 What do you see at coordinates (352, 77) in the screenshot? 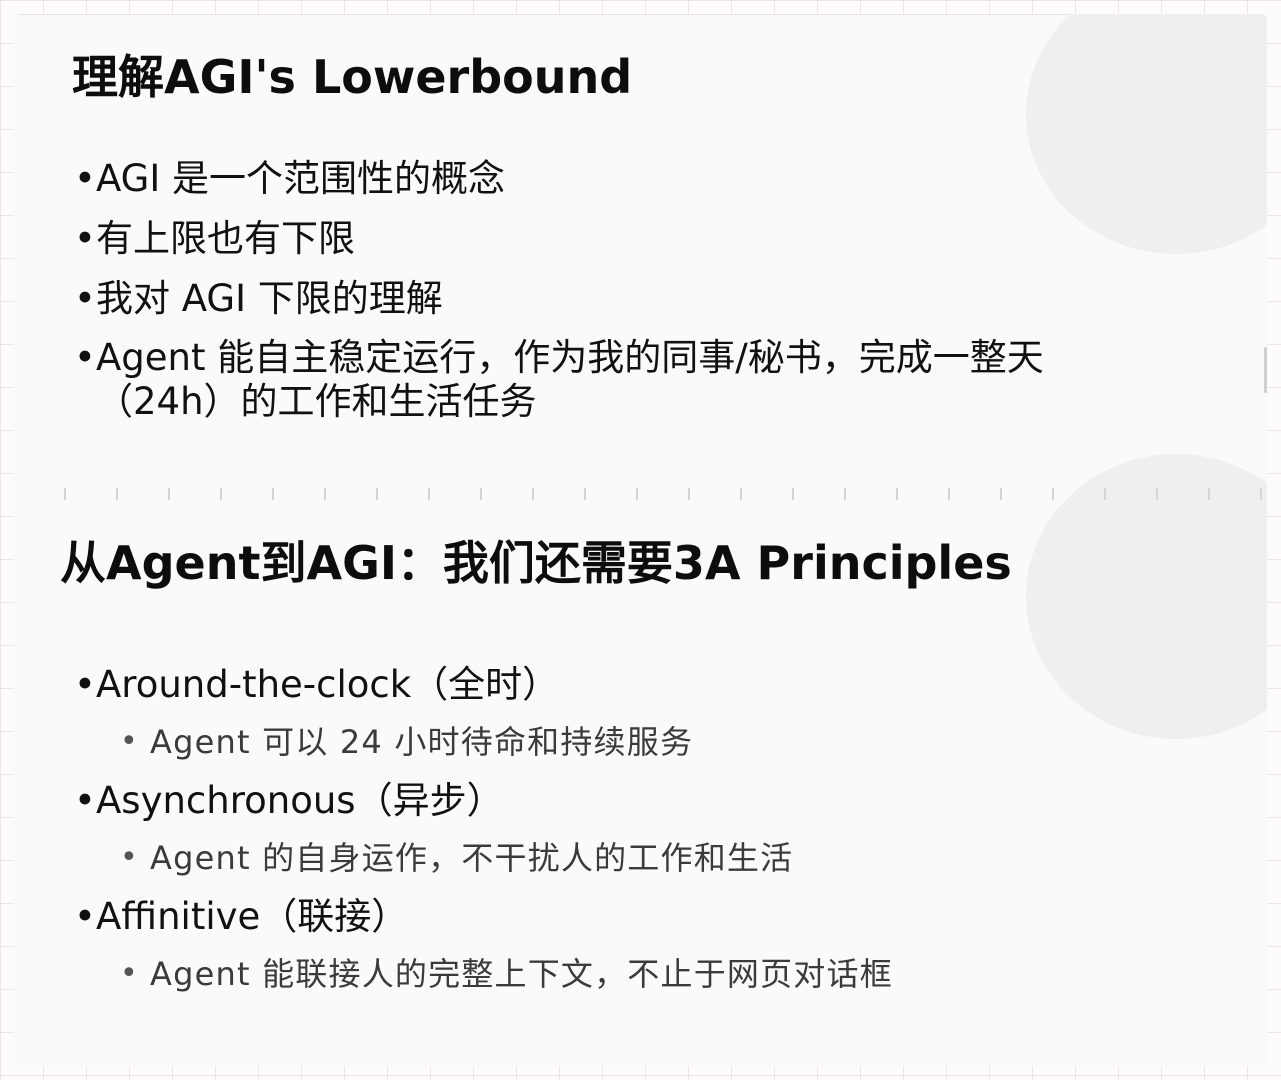
I see `section-title-lowerbound: 理解AGI's Lowerbound` at bounding box center [352, 77].